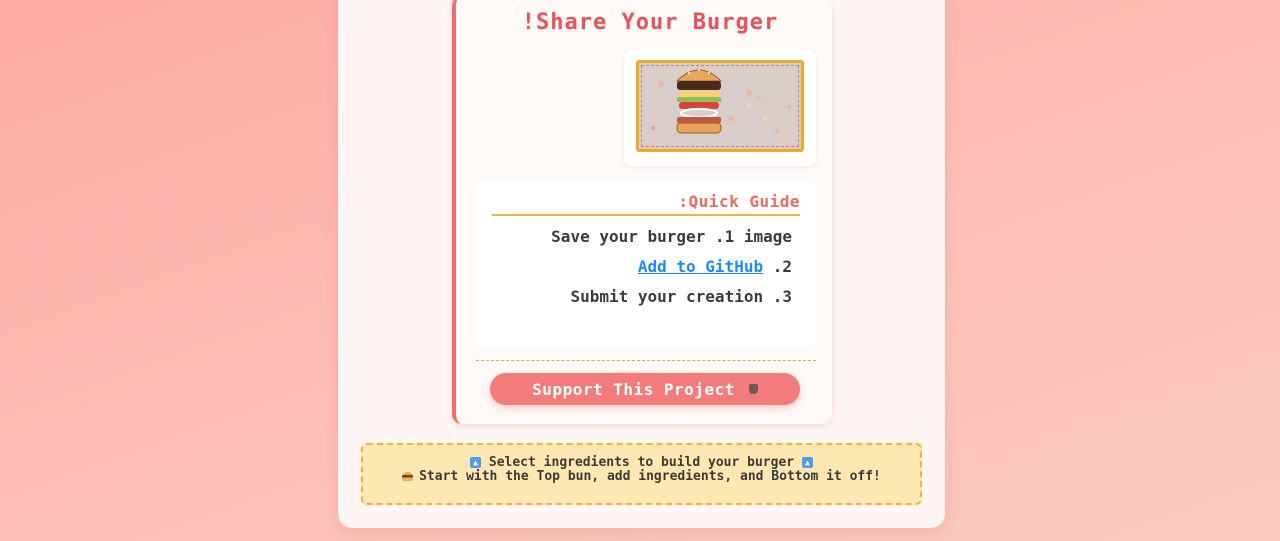  Describe the element at coordinates (681, 296) in the screenshot. I see `guide-item-submit: Submit your creation .3` at that location.